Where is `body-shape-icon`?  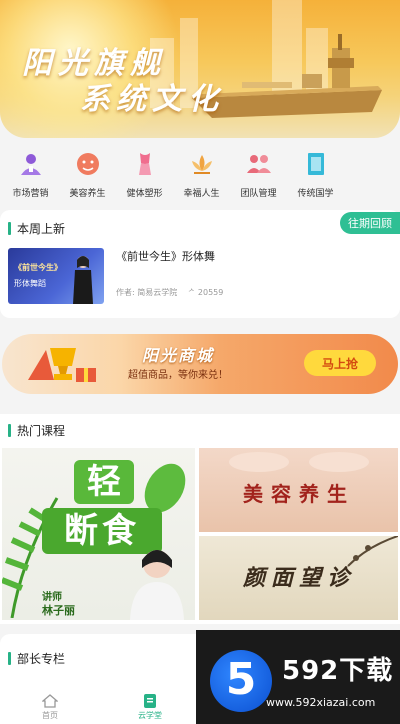
body-shape-icon is located at coordinates (145, 164).